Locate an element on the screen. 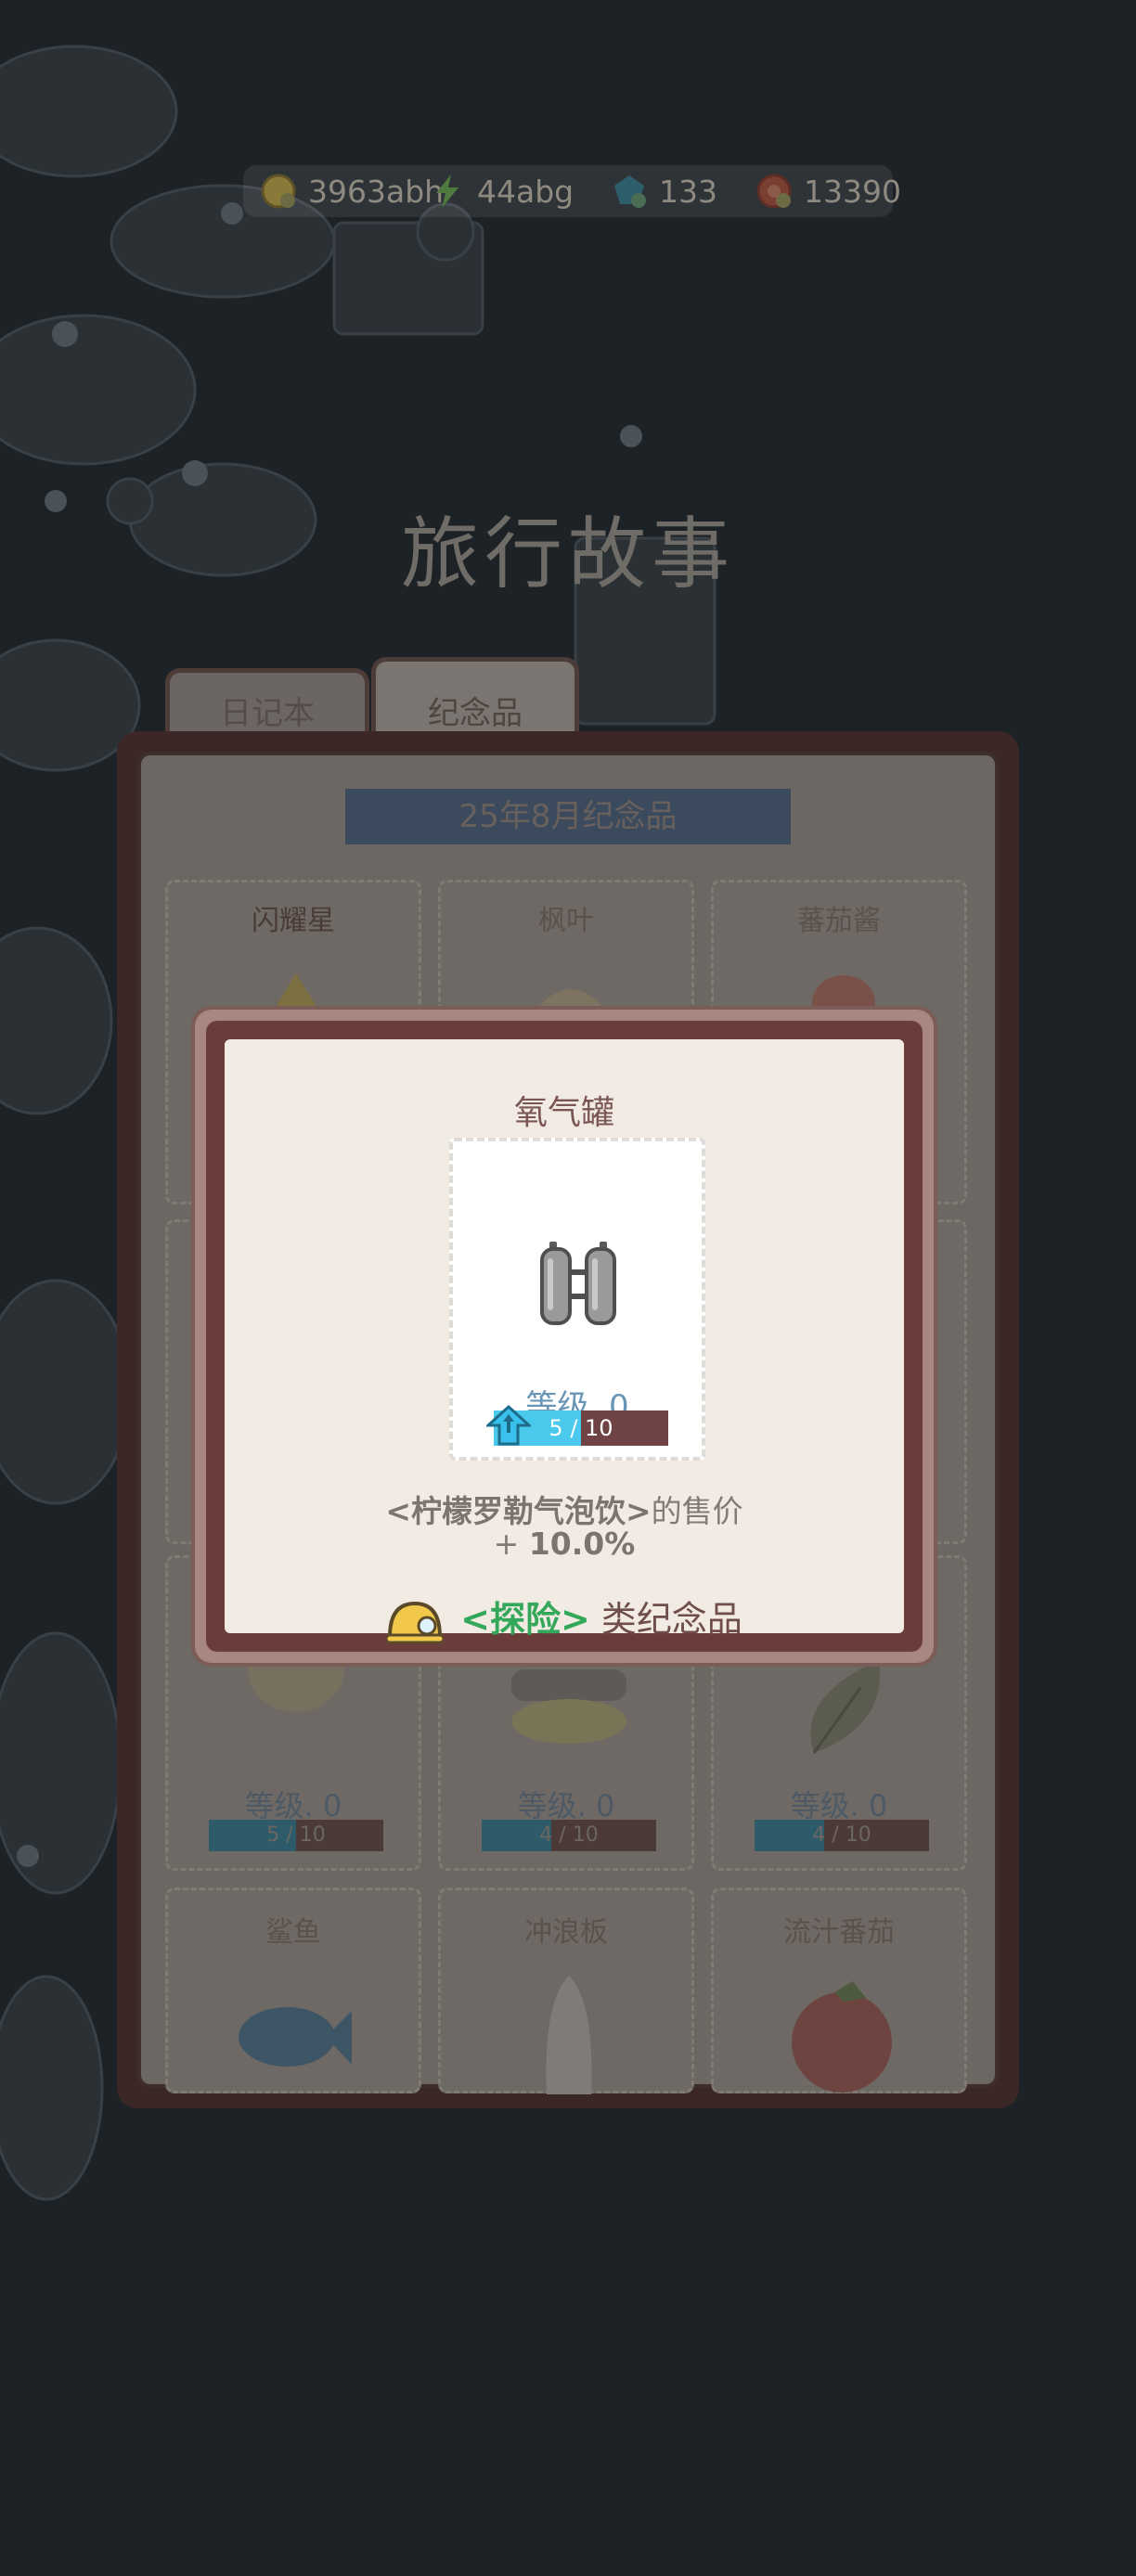 The image size is (1136, 2576). gem-resource: 133 is located at coordinates (664, 191).